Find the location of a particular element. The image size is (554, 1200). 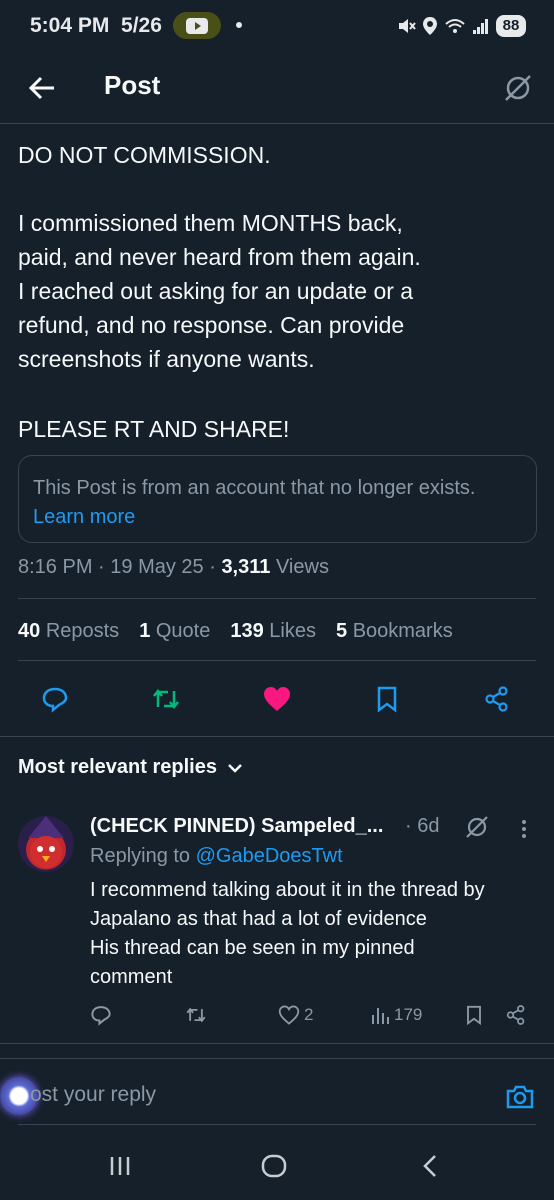

reply-like-count: 2 is located at coordinates (309, 1014).